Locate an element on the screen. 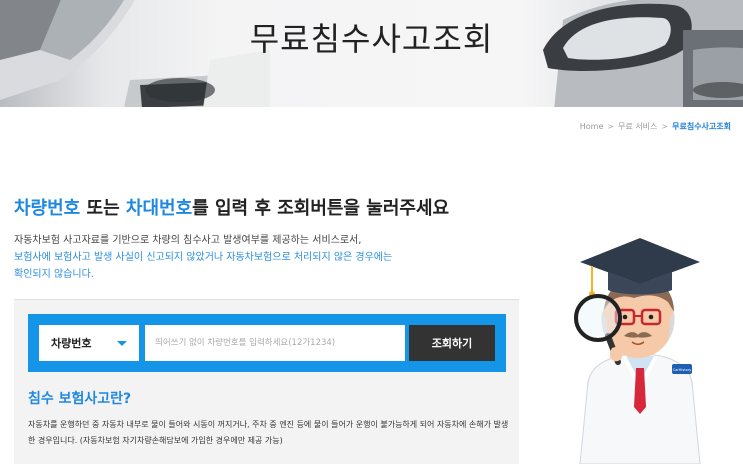 The image size is (743, 464). caret-down-icon is located at coordinates (122, 343).